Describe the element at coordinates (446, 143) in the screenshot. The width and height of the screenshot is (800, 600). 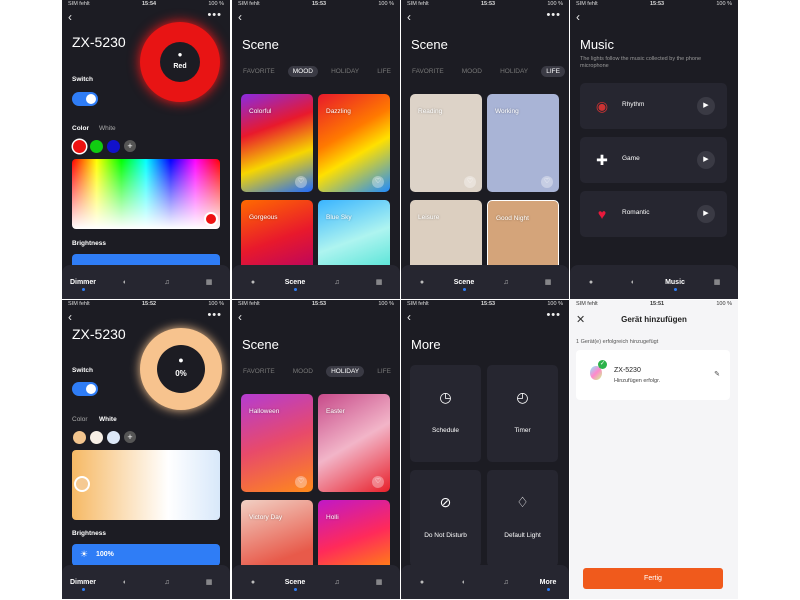
I see `scene-card: Reading ♡` at that location.